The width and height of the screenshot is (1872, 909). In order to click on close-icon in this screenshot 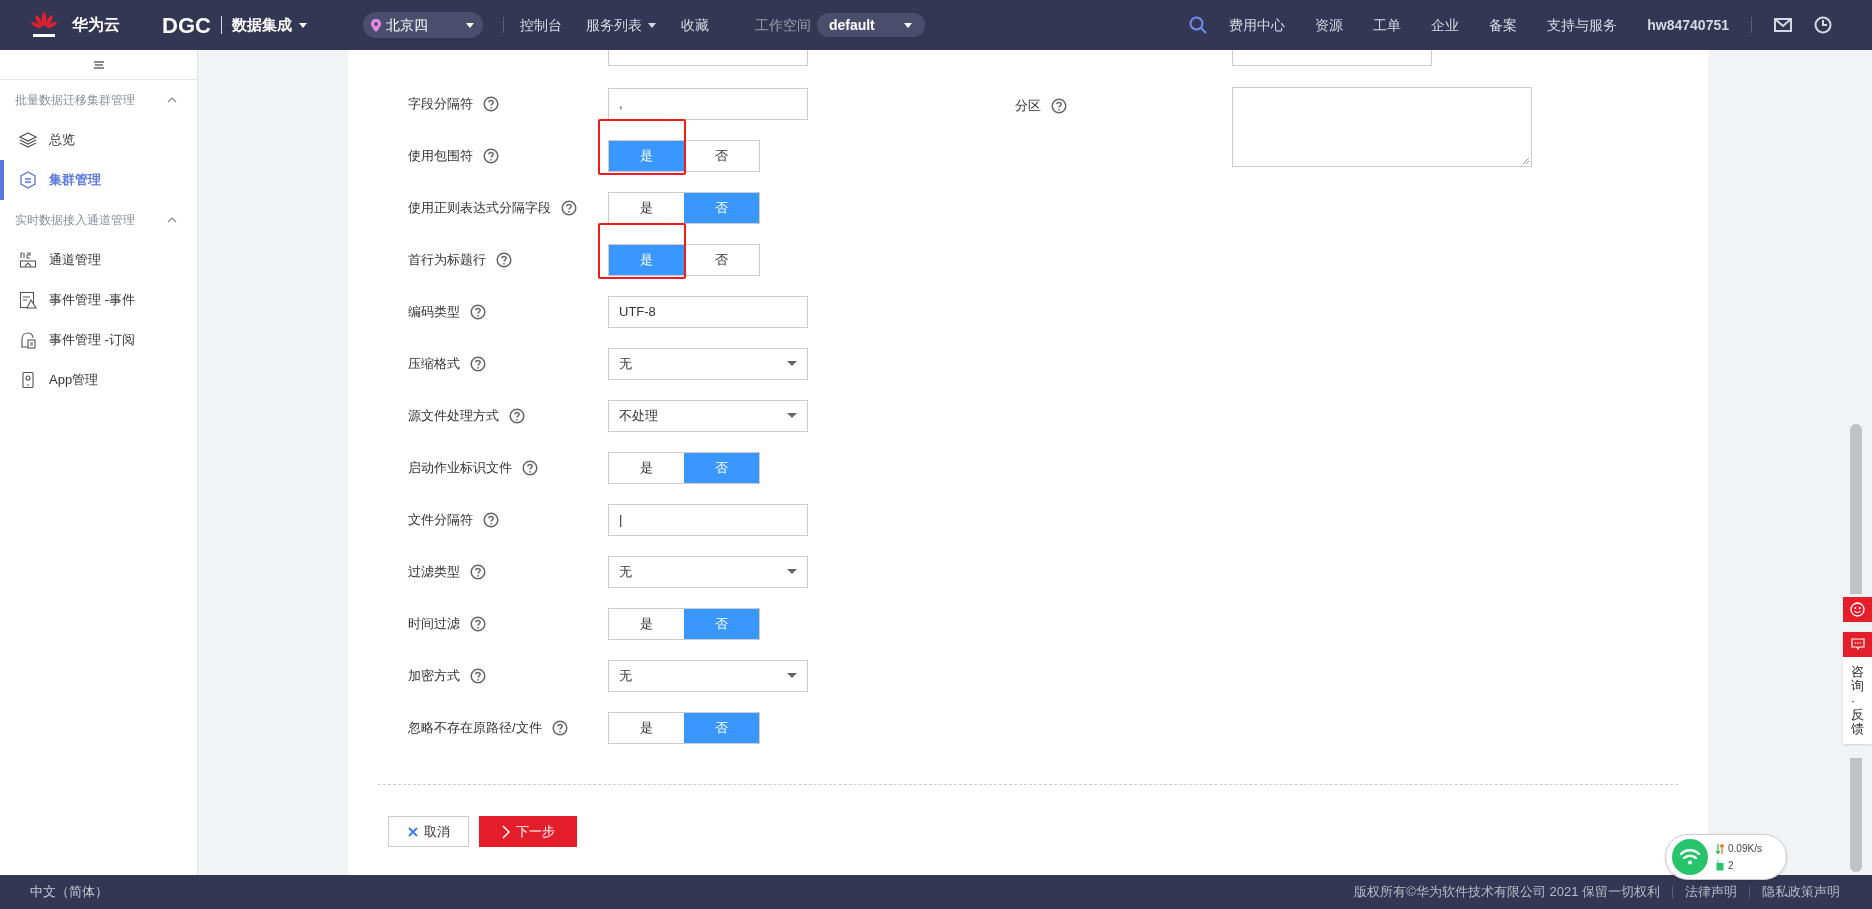, I will do `click(412, 831)`.